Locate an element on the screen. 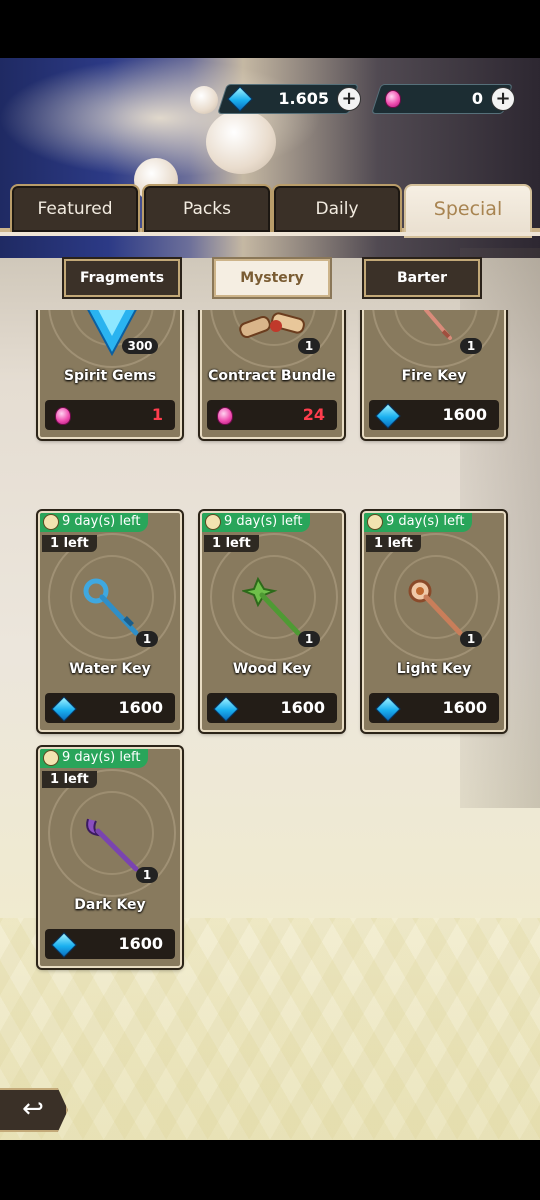 The height and width of the screenshot is (1200, 540). subtab-mystery: Mystery is located at coordinates (272, 278).